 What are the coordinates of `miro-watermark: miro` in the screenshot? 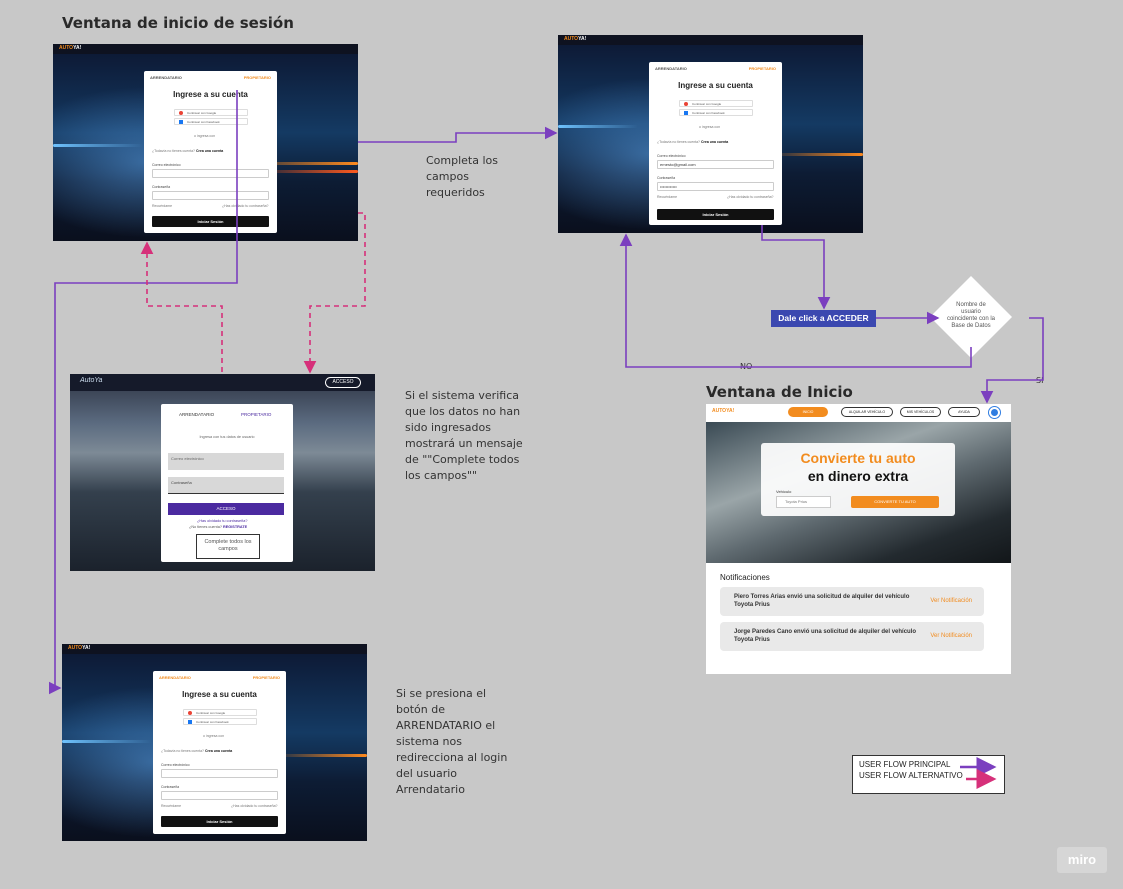 It's located at (1082, 860).